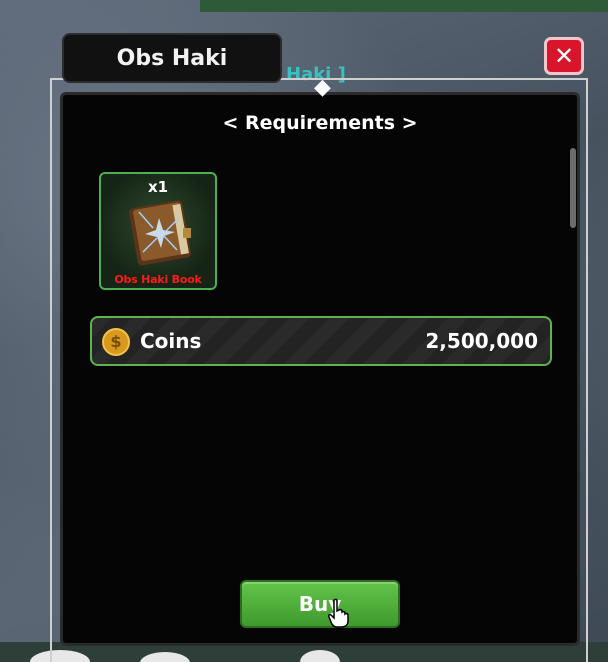 The image size is (608, 662). Describe the element at coordinates (320, 604) in the screenshot. I see `buy-button: Buy` at that location.